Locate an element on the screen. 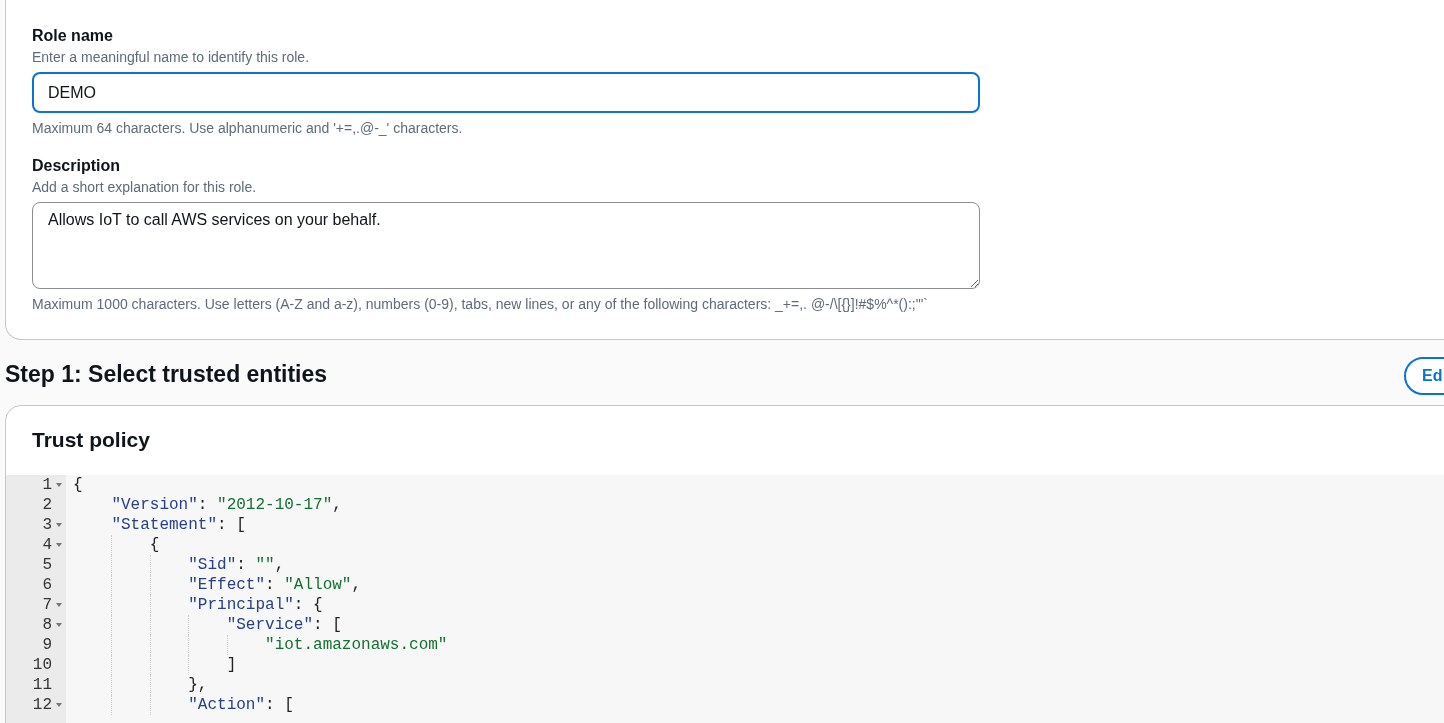  field-hint: Enter a meaningful name to identify this role. is located at coordinates (171, 57).